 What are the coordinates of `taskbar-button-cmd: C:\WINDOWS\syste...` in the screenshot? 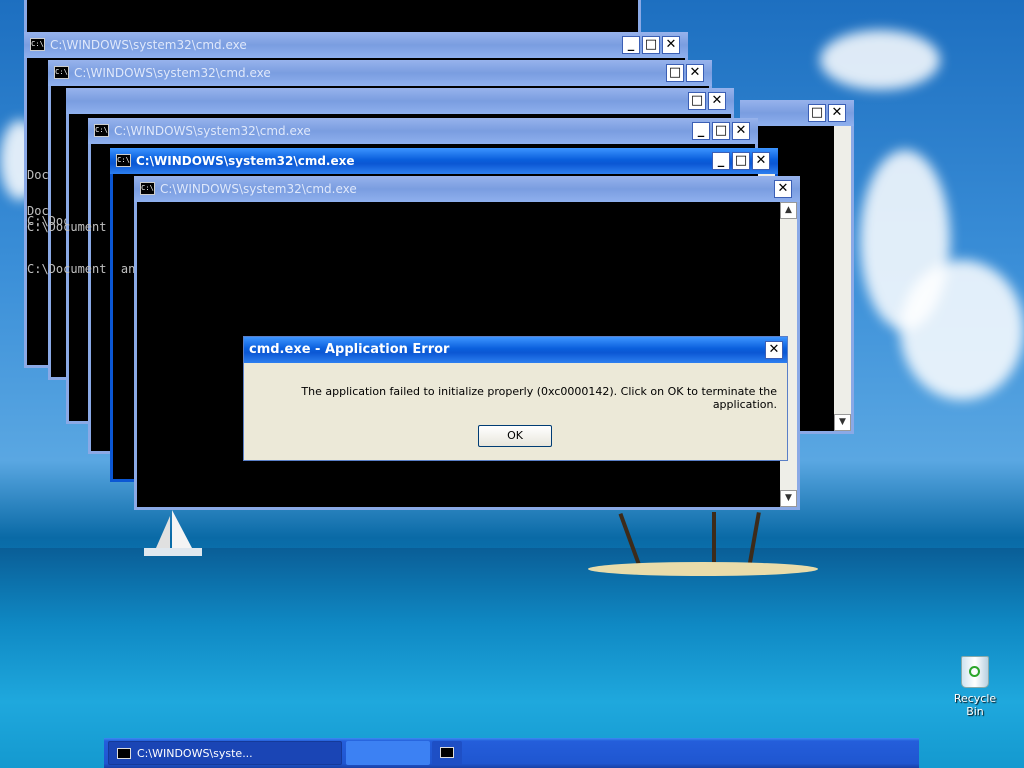 It's located at (225, 753).